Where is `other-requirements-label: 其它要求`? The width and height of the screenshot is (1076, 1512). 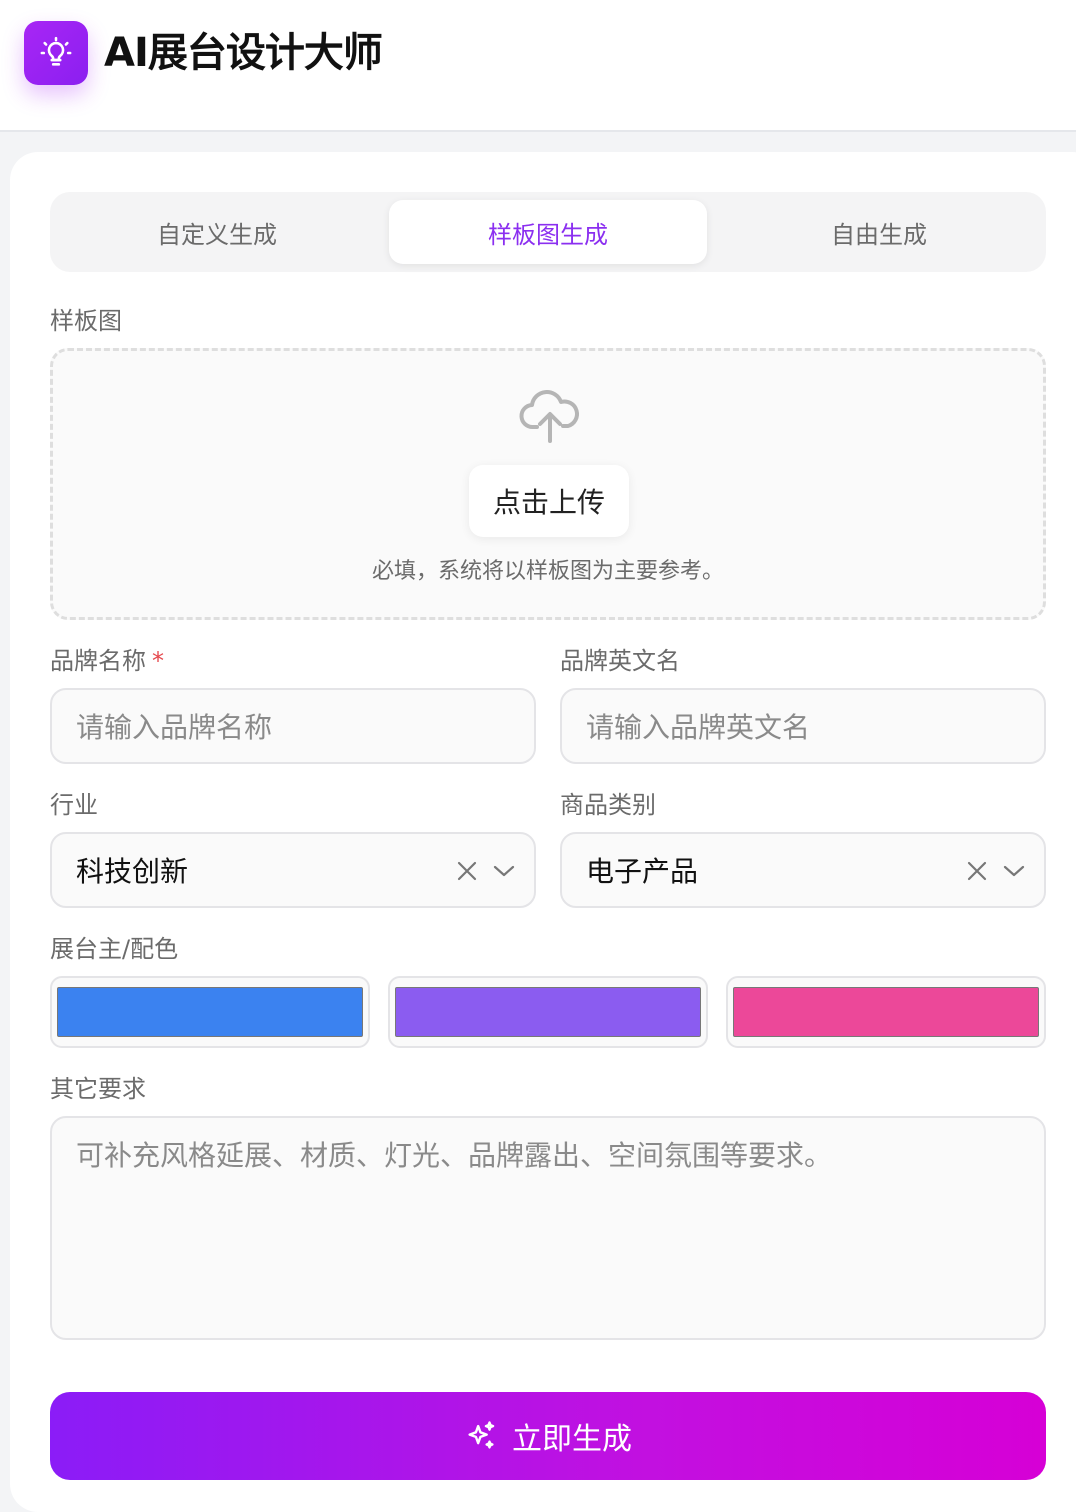 other-requirements-label: 其它要求 is located at coordinates (98, 1089).